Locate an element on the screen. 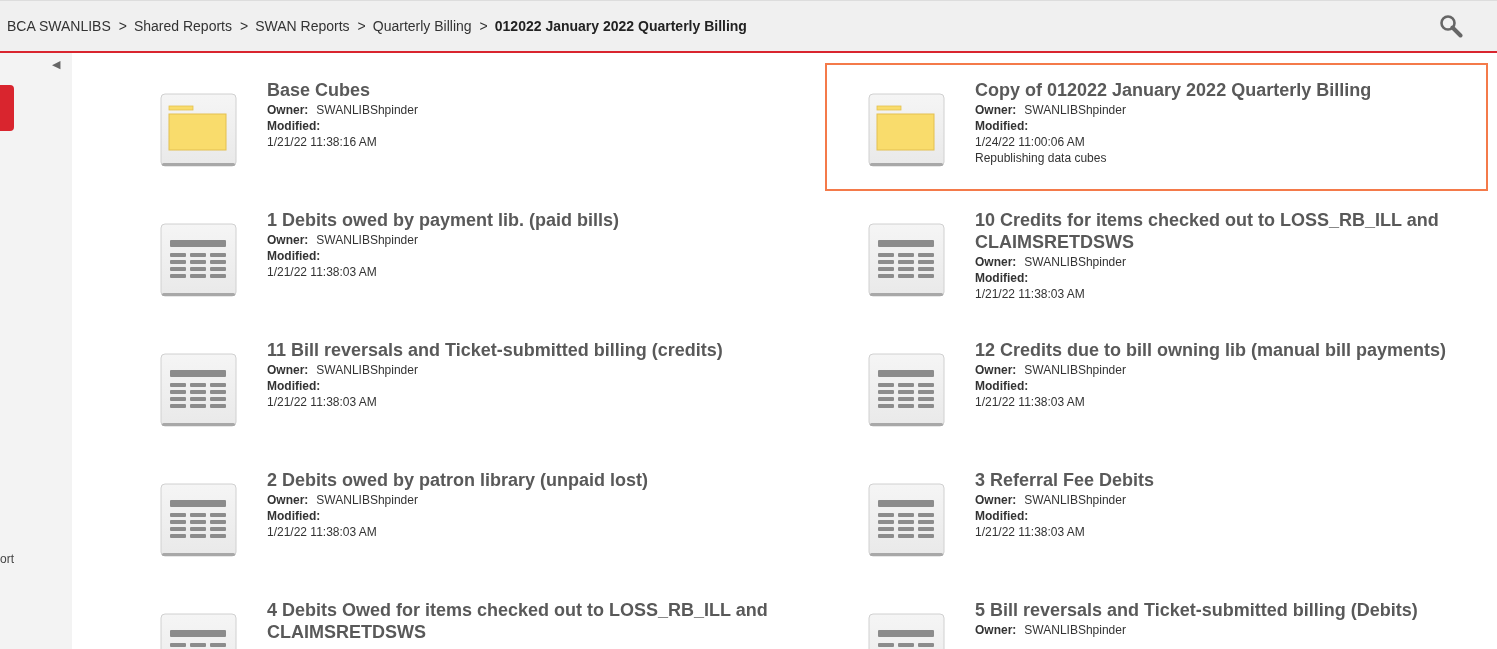 The image size is (1497, 649). breadcrumb-link: Quarterly Billing is located at coordinates (422, 26).